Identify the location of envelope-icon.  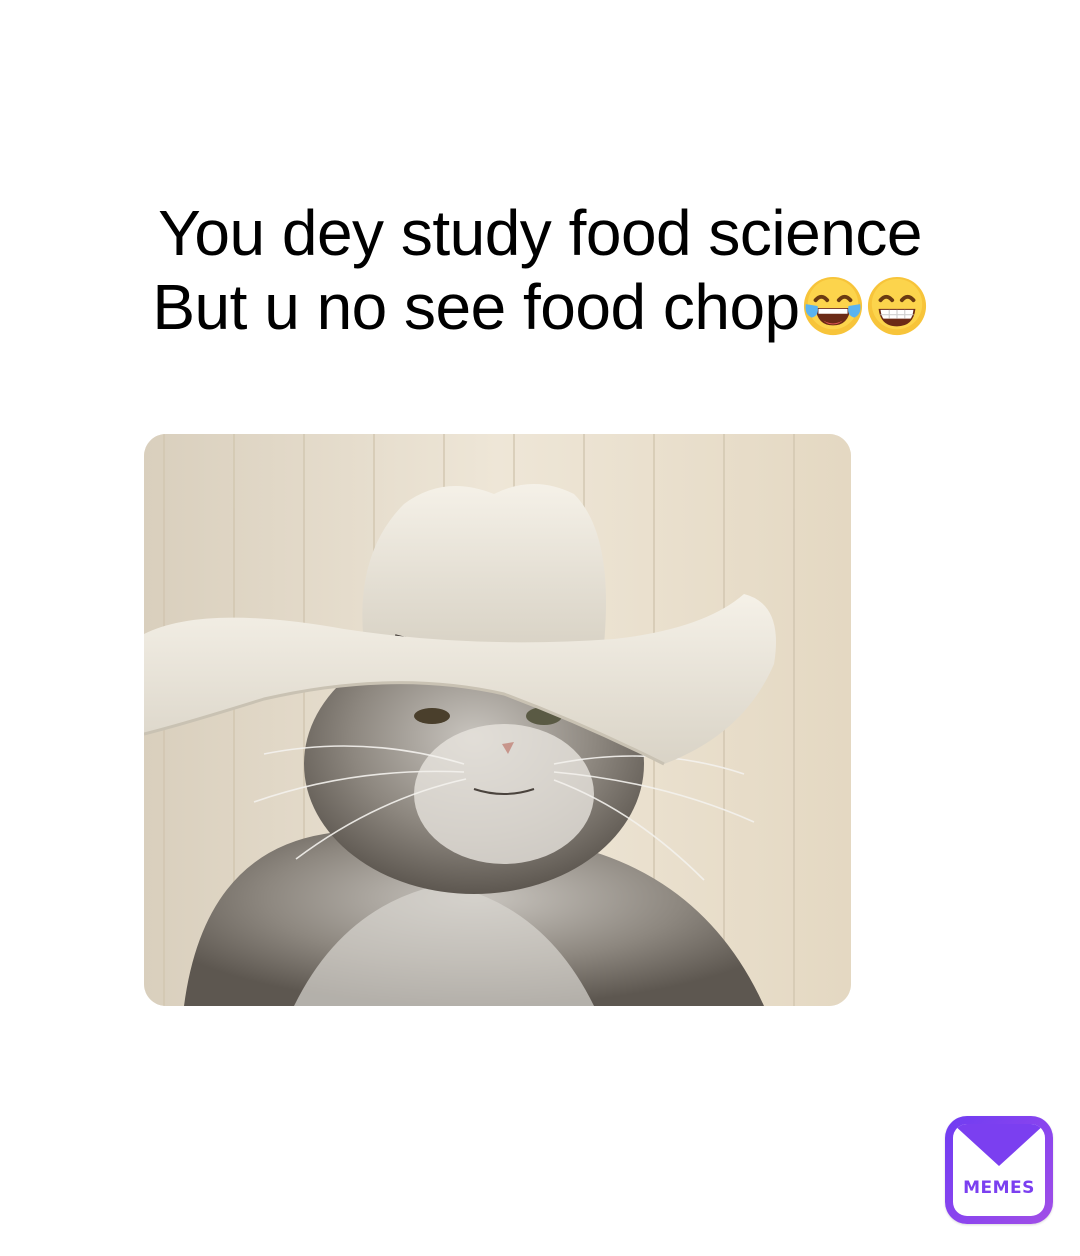
(999, 1145).